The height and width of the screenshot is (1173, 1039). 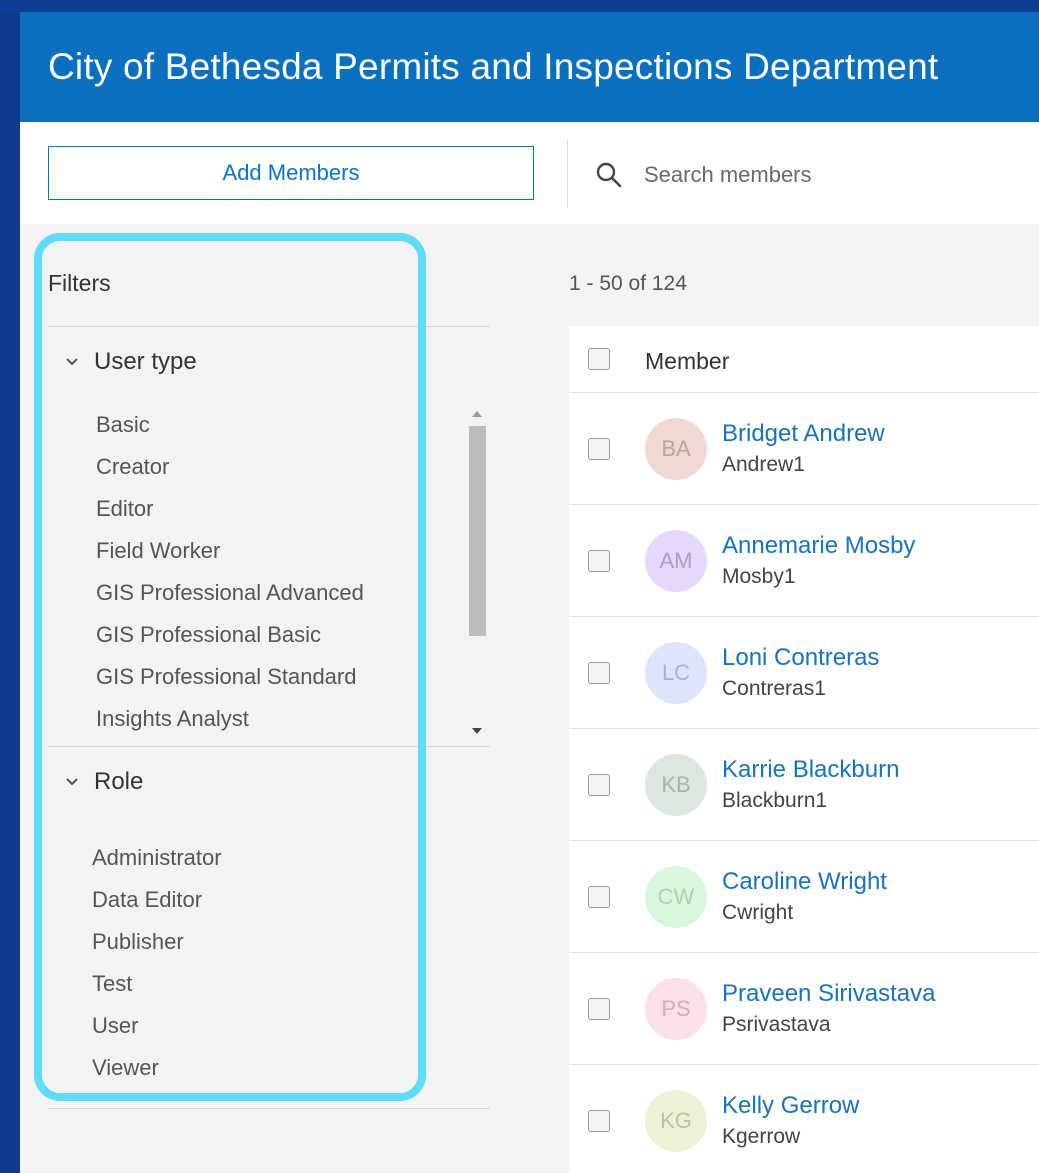 What do you see at coordinates (803, 434) in the screenshot?
I see `member-name-link: Bridget Andrew` at bounding box center [803, 434].